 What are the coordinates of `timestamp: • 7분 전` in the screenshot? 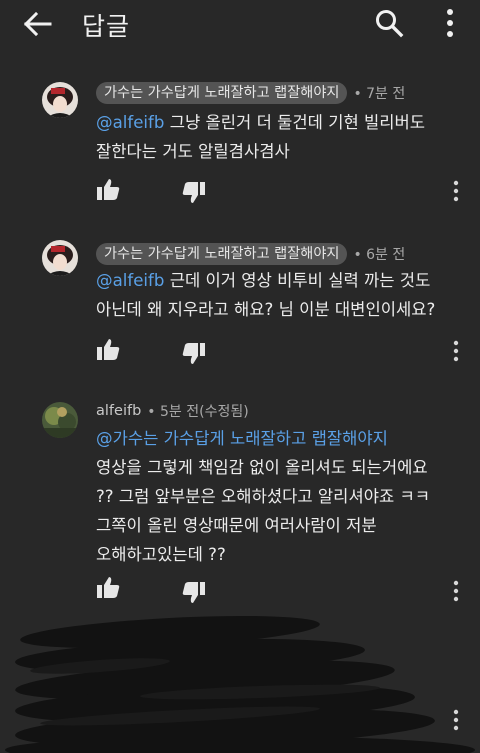 It's located at (379, 94).